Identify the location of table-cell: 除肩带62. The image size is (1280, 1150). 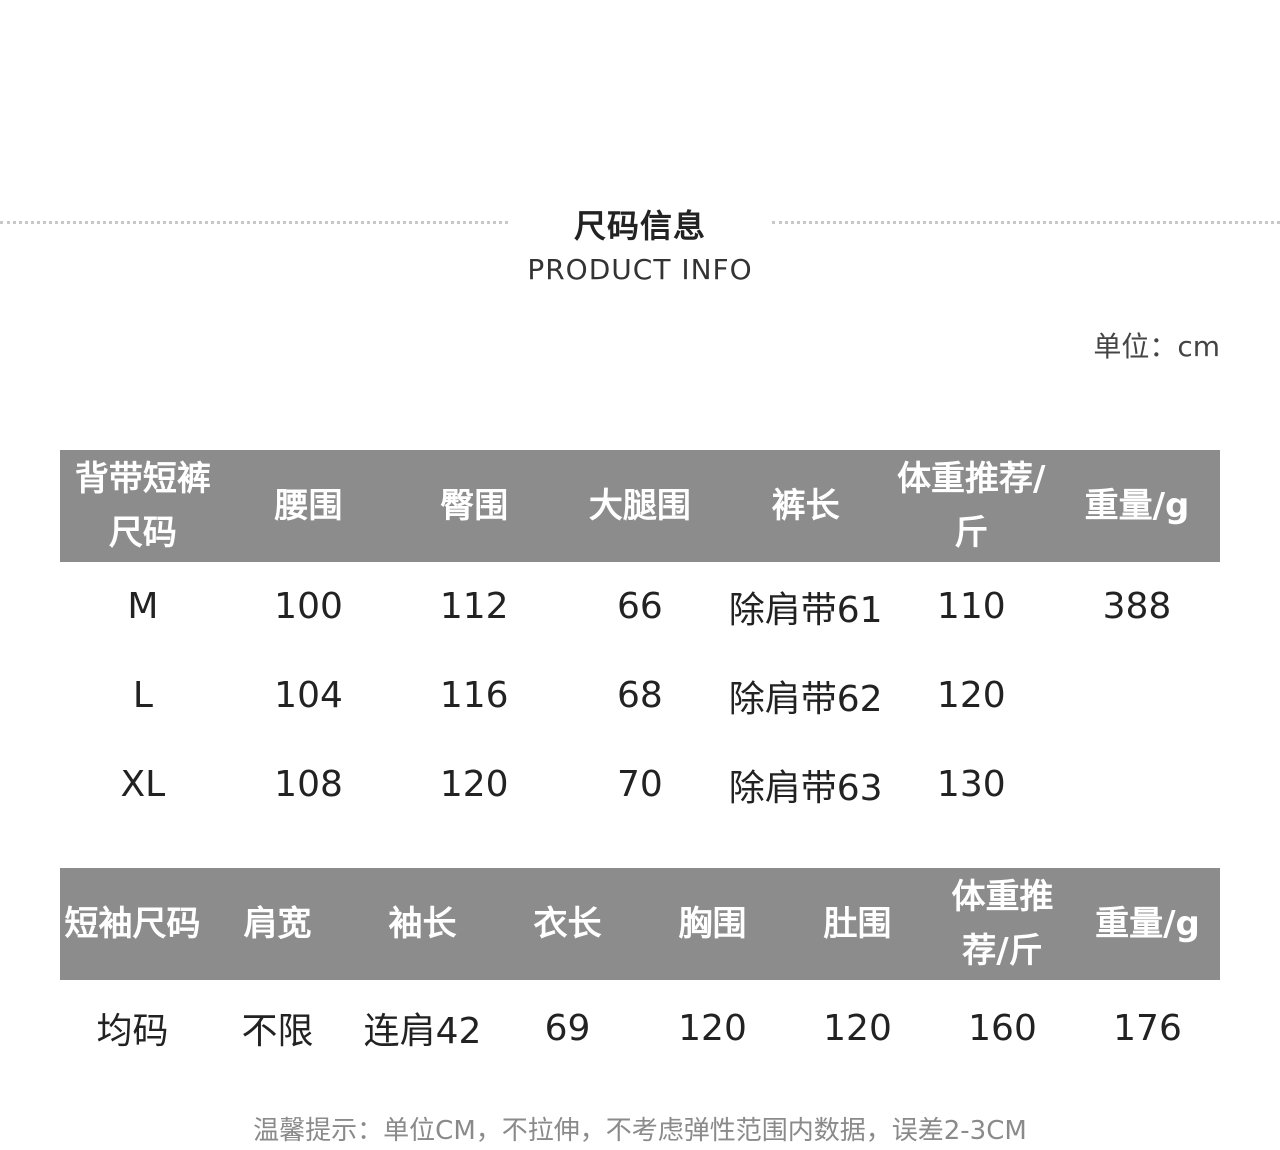
(805, 699).